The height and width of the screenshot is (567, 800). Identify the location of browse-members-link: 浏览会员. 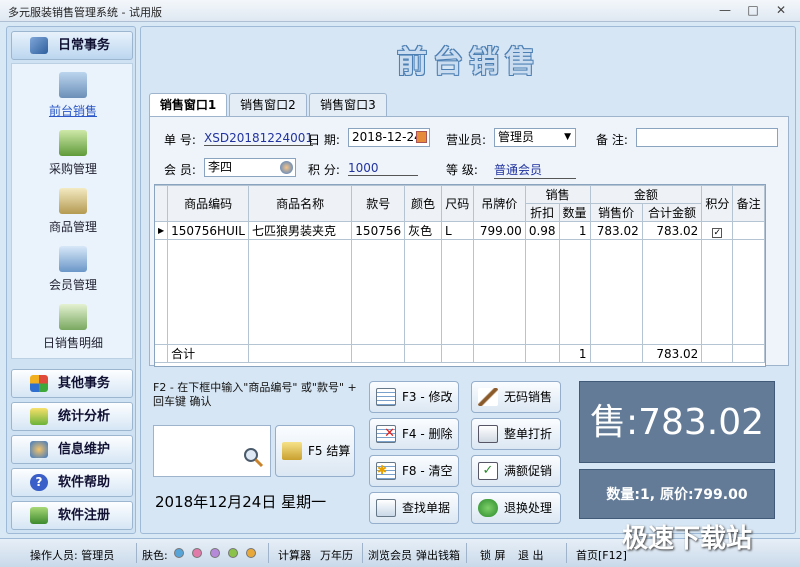
(390, 555).